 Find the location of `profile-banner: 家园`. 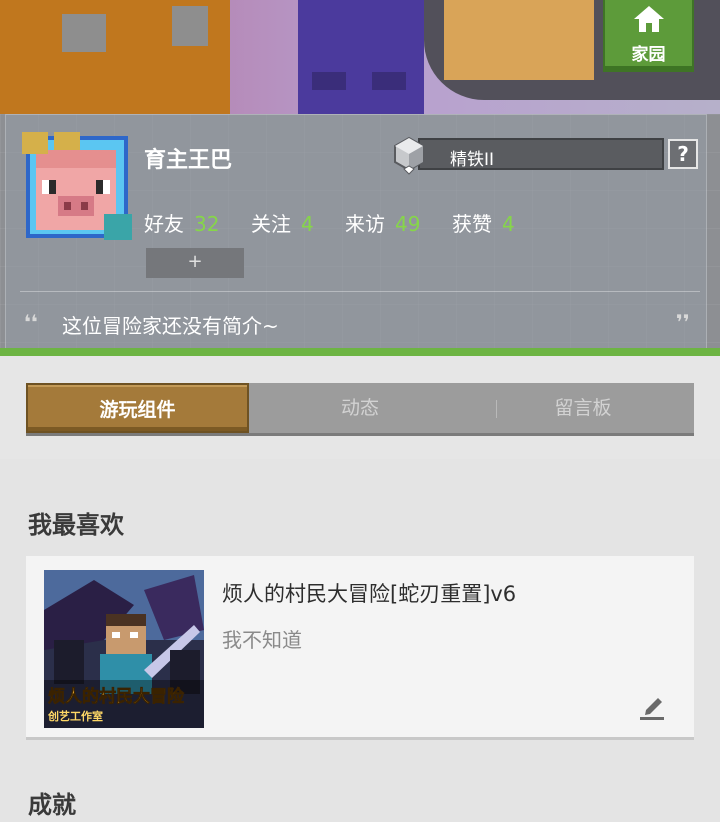

profile-banner: 家园 is located at coordinates (360, 57).